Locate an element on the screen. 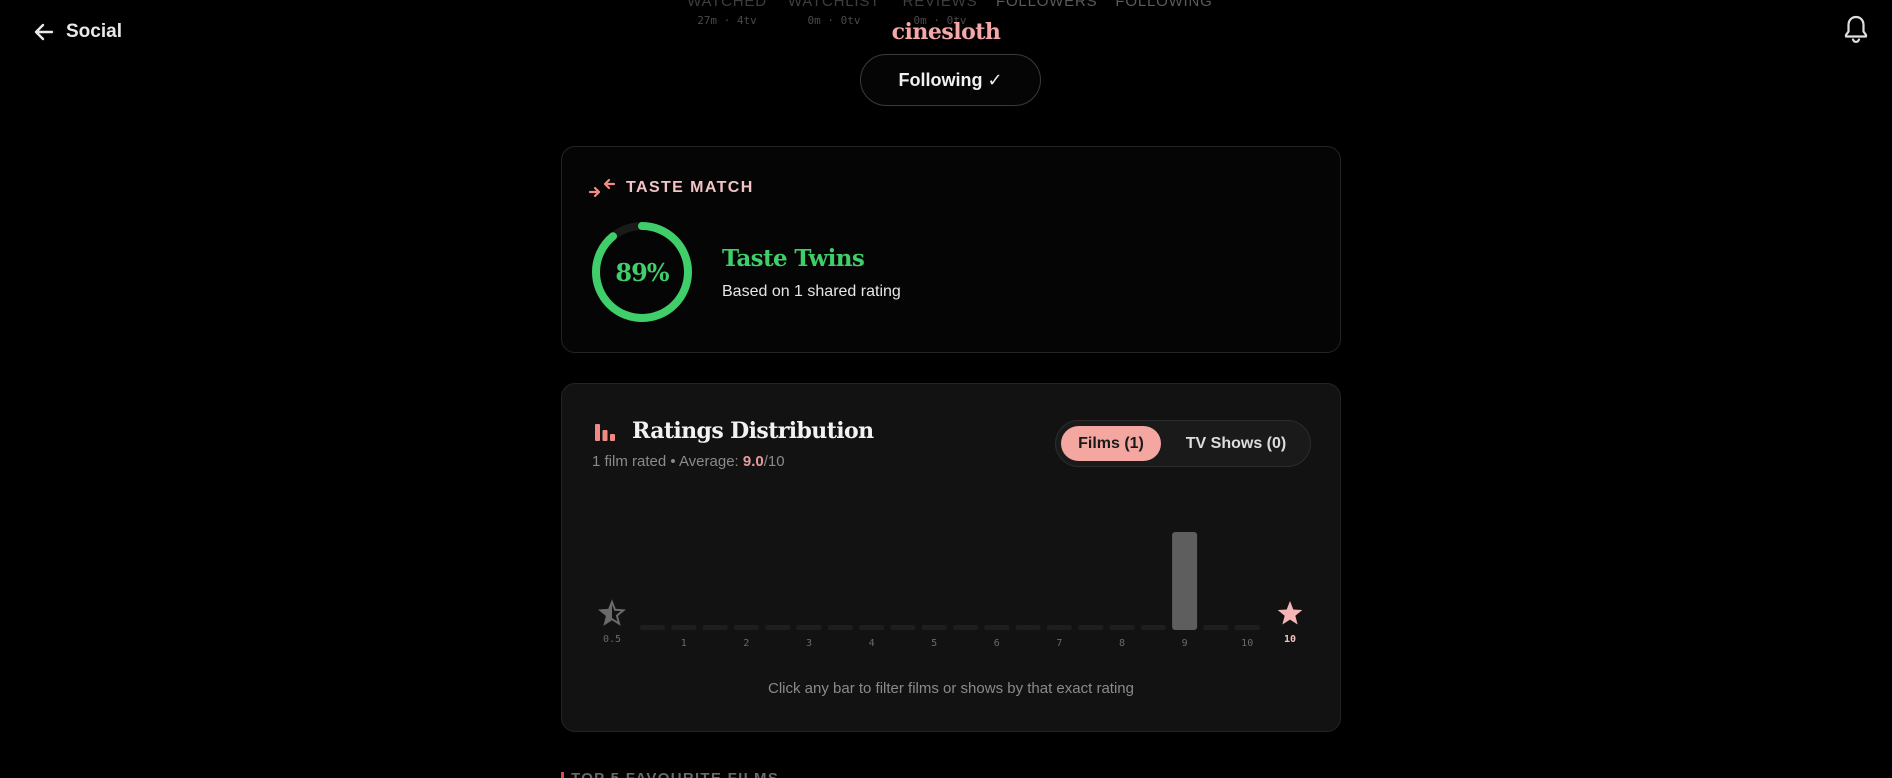 The height and width of the screenshot is (778, 1892). stat-following: FOLLOWING is located at coordinates (1164, 5).